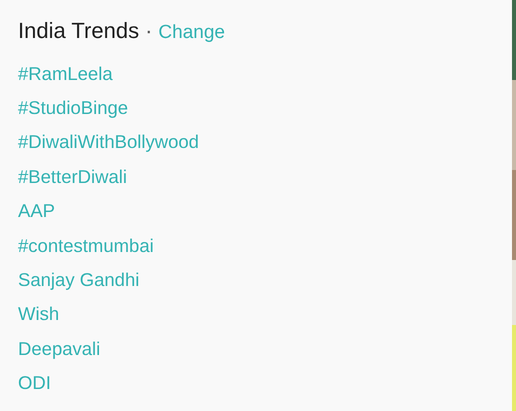  I want to click on trend-link: #BetterDiwali, so click(72, 177).